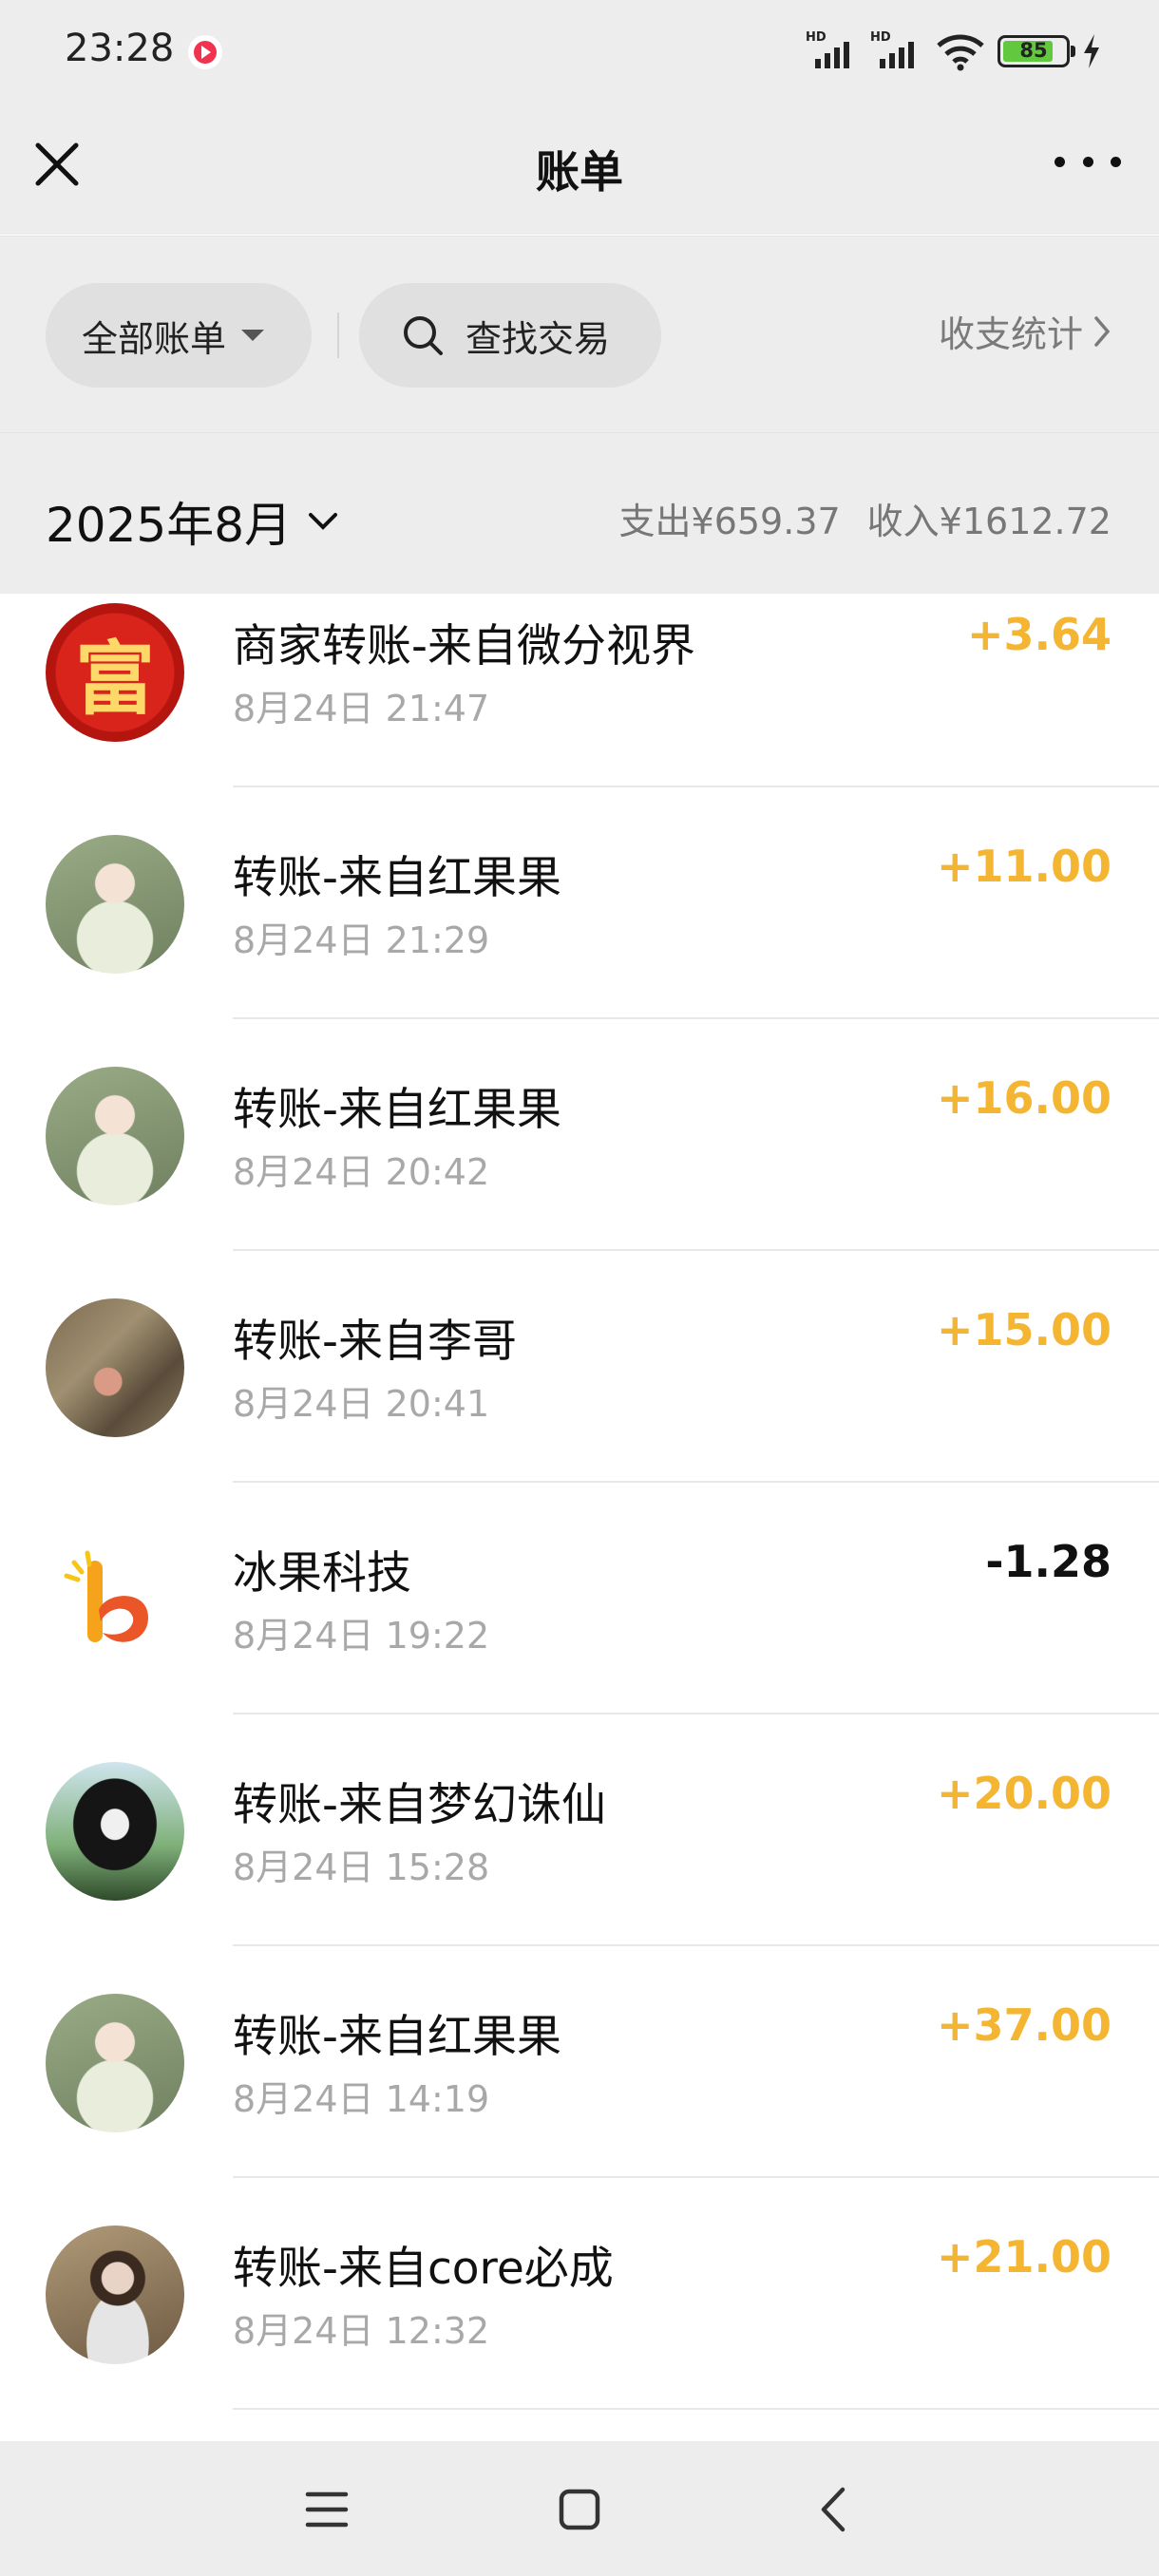 This screenshot has width=1159, height=2576. Describe the element at coordinates (115, 1599) in the screenshot. I see `bingguo-logo` at that location.